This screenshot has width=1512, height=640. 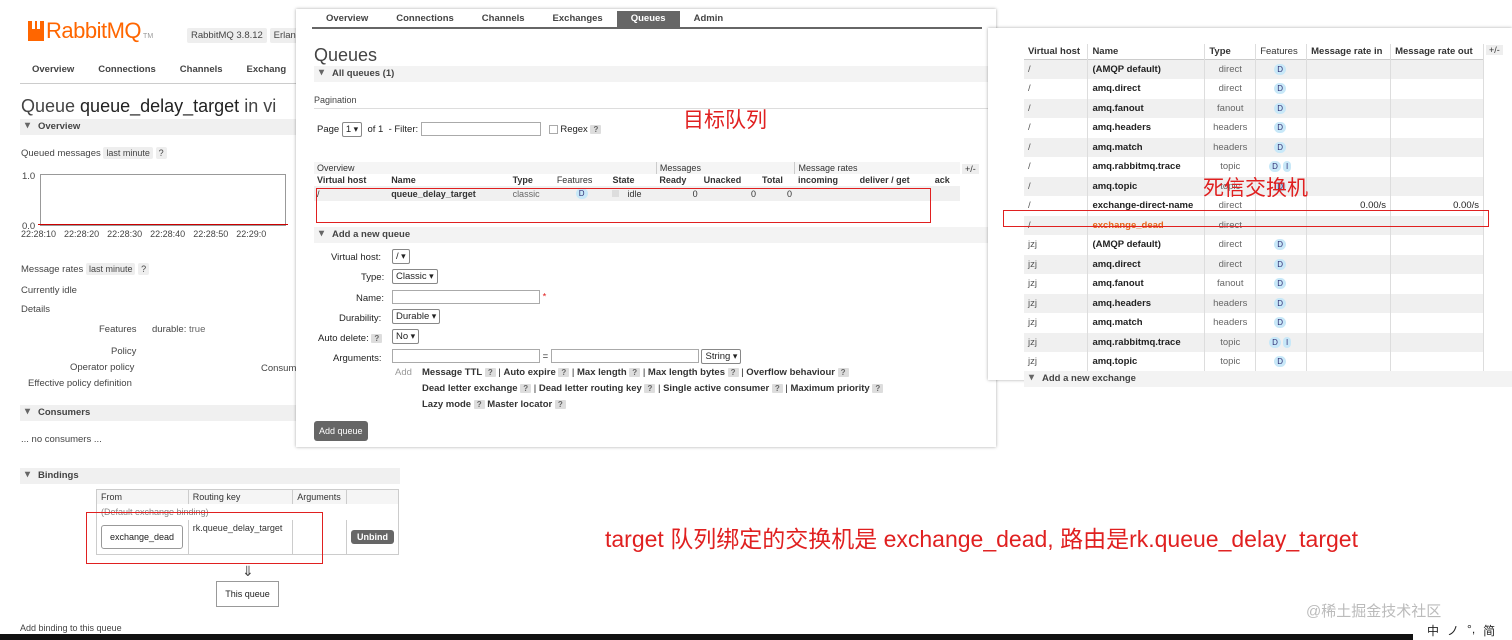 What do you see at coordinates (777, 180) in the screenshot?
I see `col-total: Total` at bounding box center [777, 180].